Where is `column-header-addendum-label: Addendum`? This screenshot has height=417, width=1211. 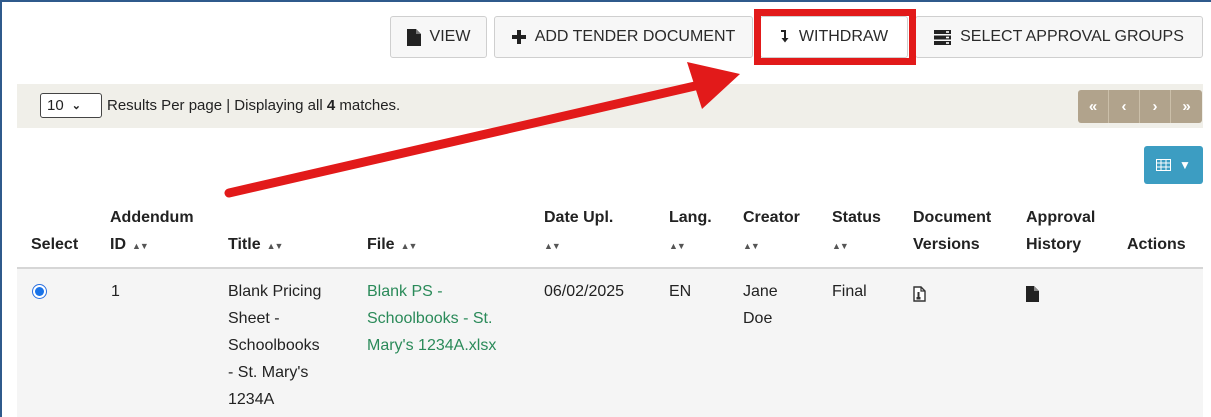
column-header-addendum-label: Addendum is located at coordinates (152, 217).